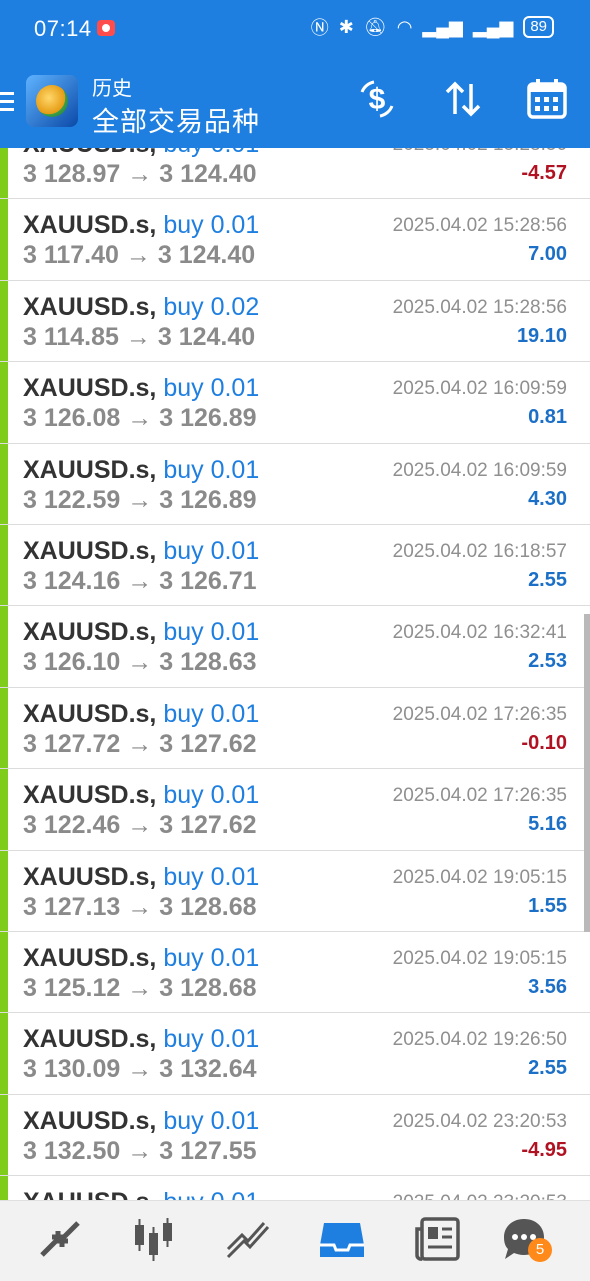 The width and height of the screenshot is (590, 1281). What do you see at coordinates (375, 26) in the screenshot?
I see `mute-icon: 🔕︎` at bounding box center [375, 26].